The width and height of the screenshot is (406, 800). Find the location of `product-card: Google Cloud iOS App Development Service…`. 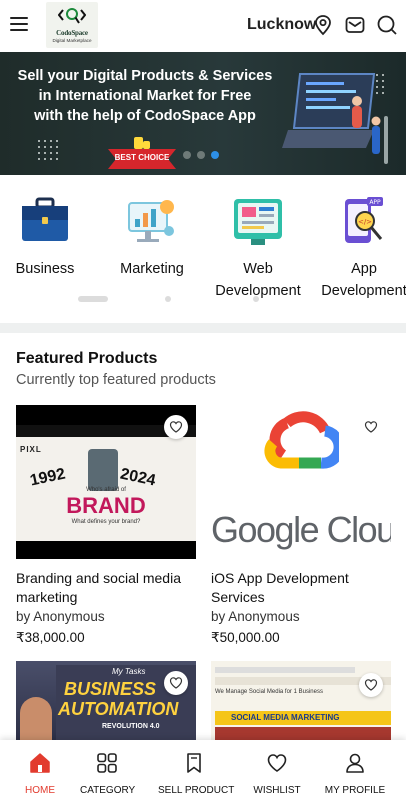

product-card: Google Cloud iOS App Development Service… is located at coordinates (301, 525).